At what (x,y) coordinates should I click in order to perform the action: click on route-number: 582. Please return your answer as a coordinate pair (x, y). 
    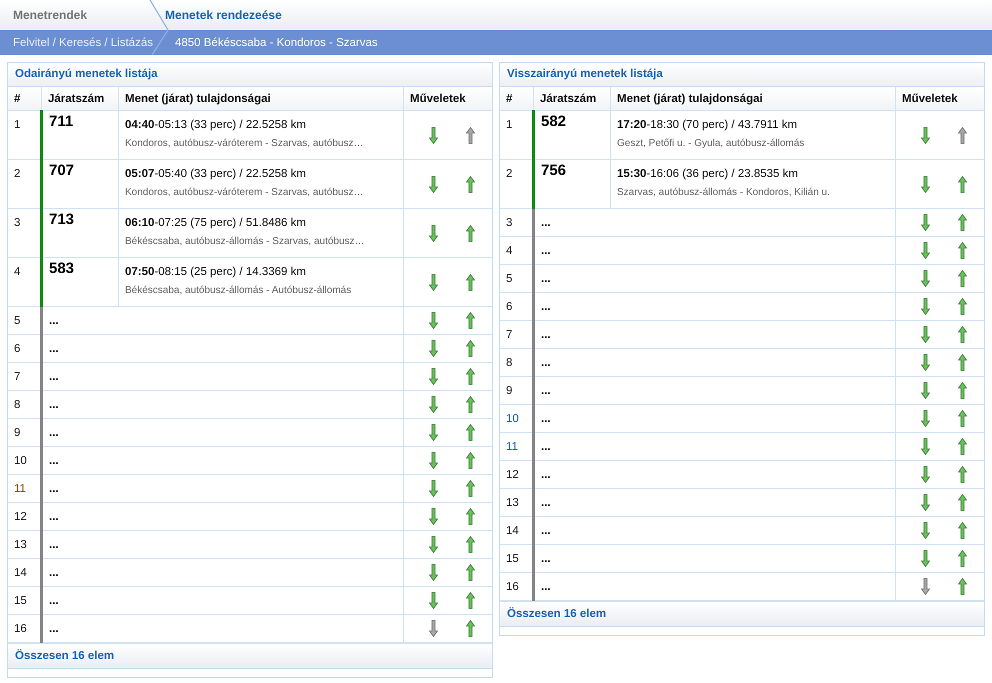
    Looking at the image, I should click on (572, 135).